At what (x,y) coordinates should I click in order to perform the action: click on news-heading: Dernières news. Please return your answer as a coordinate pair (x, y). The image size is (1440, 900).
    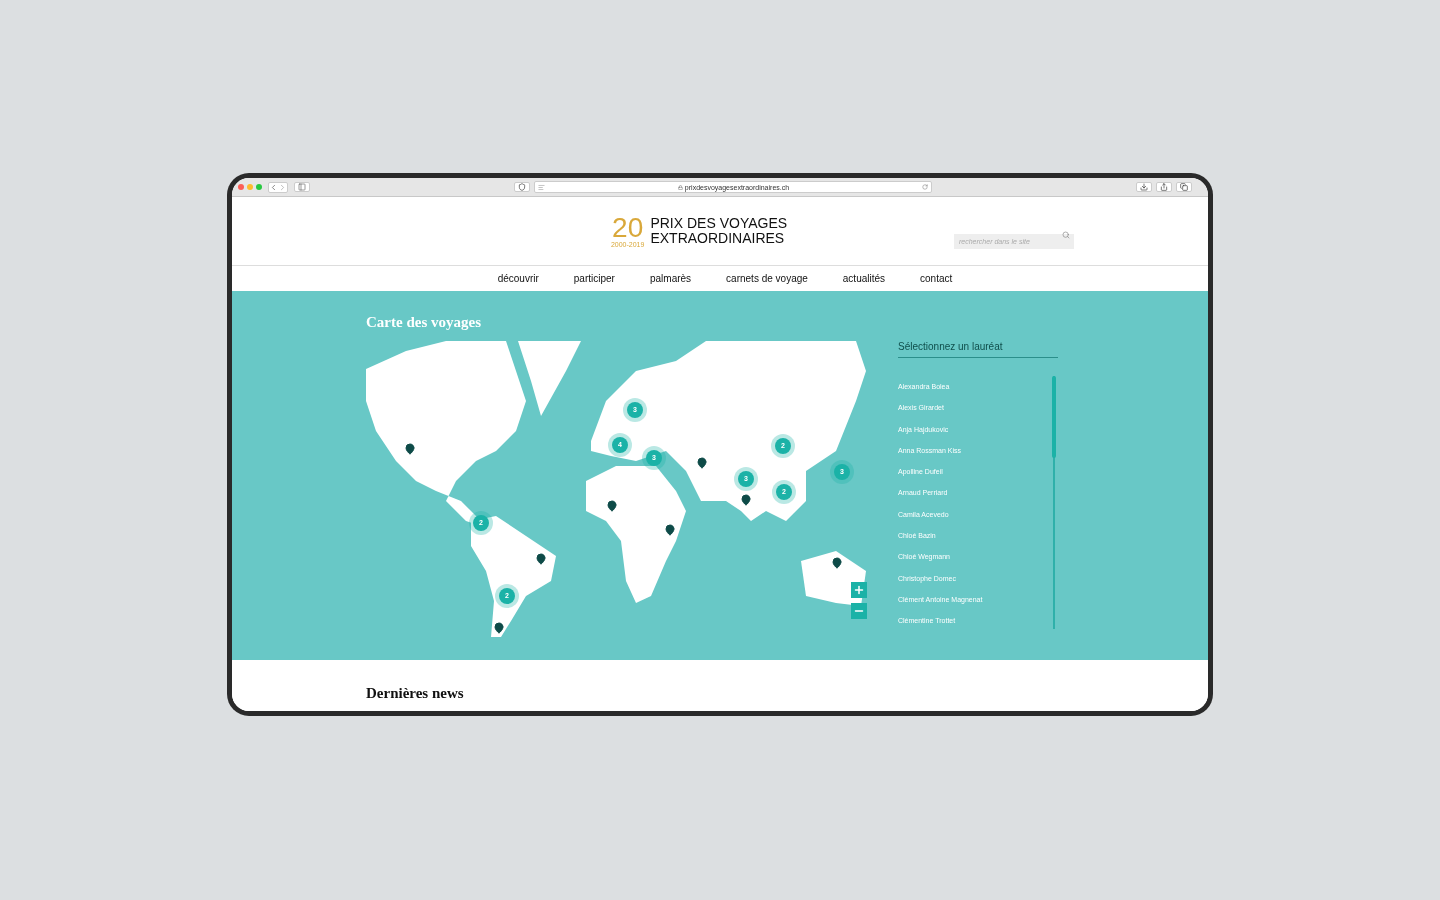
    Looking at the image, I should click on (415, 693).